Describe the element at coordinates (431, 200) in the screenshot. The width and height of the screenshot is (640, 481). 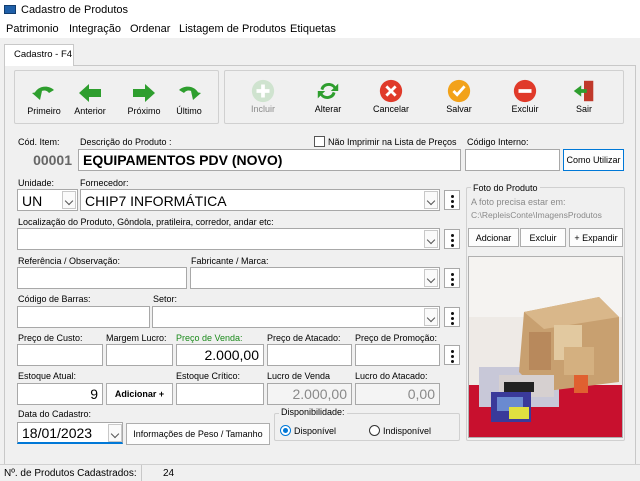
I see `fornecedor-dropdown-icon` at that location.